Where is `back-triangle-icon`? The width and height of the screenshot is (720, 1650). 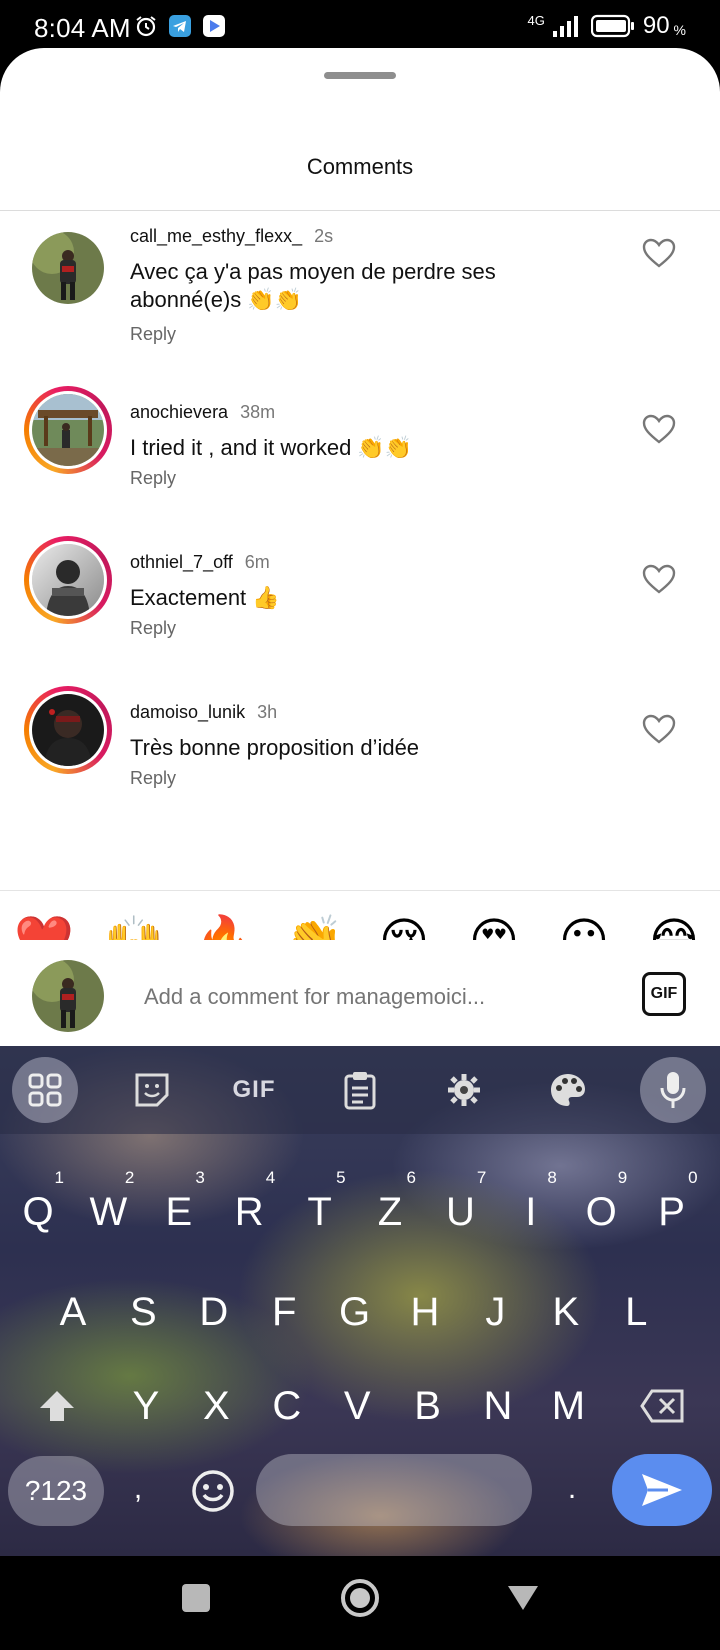 back-triangle-icon is located at coordinates (523, 1598).